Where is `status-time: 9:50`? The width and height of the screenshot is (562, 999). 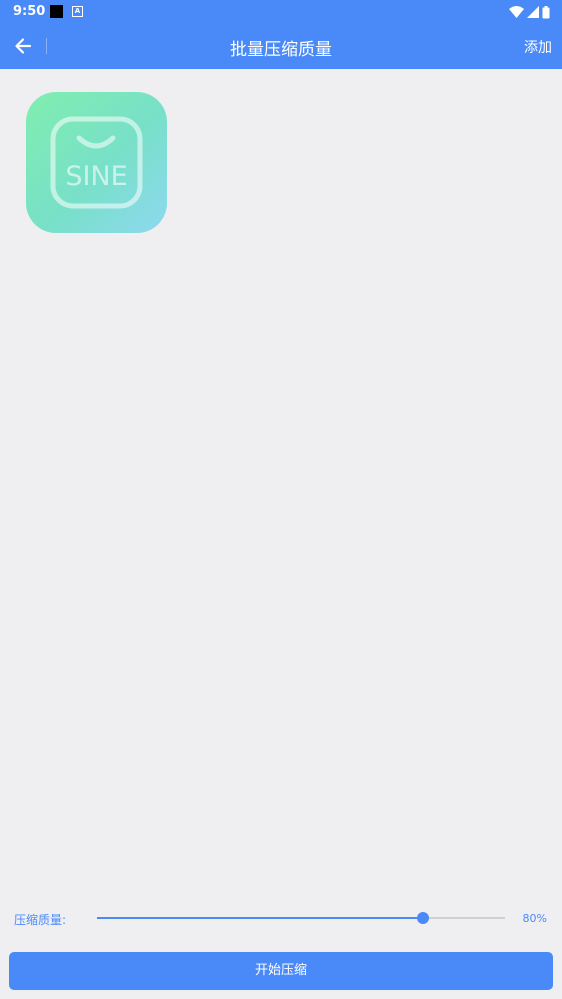 status-time: 9:50 is located at coordinates (29, 11).